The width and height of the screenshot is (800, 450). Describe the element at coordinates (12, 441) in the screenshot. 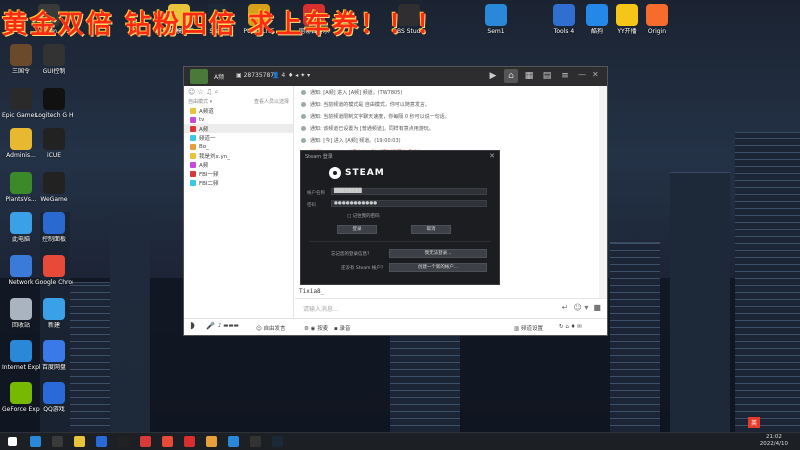

I see `start-icon` at that location.